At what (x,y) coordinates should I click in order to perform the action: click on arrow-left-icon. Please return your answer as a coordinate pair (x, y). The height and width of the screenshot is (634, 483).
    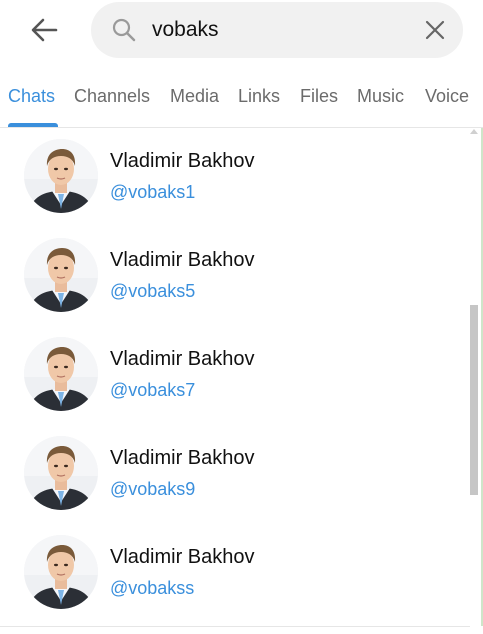
    Looking at the image, I should click on (44, 30).